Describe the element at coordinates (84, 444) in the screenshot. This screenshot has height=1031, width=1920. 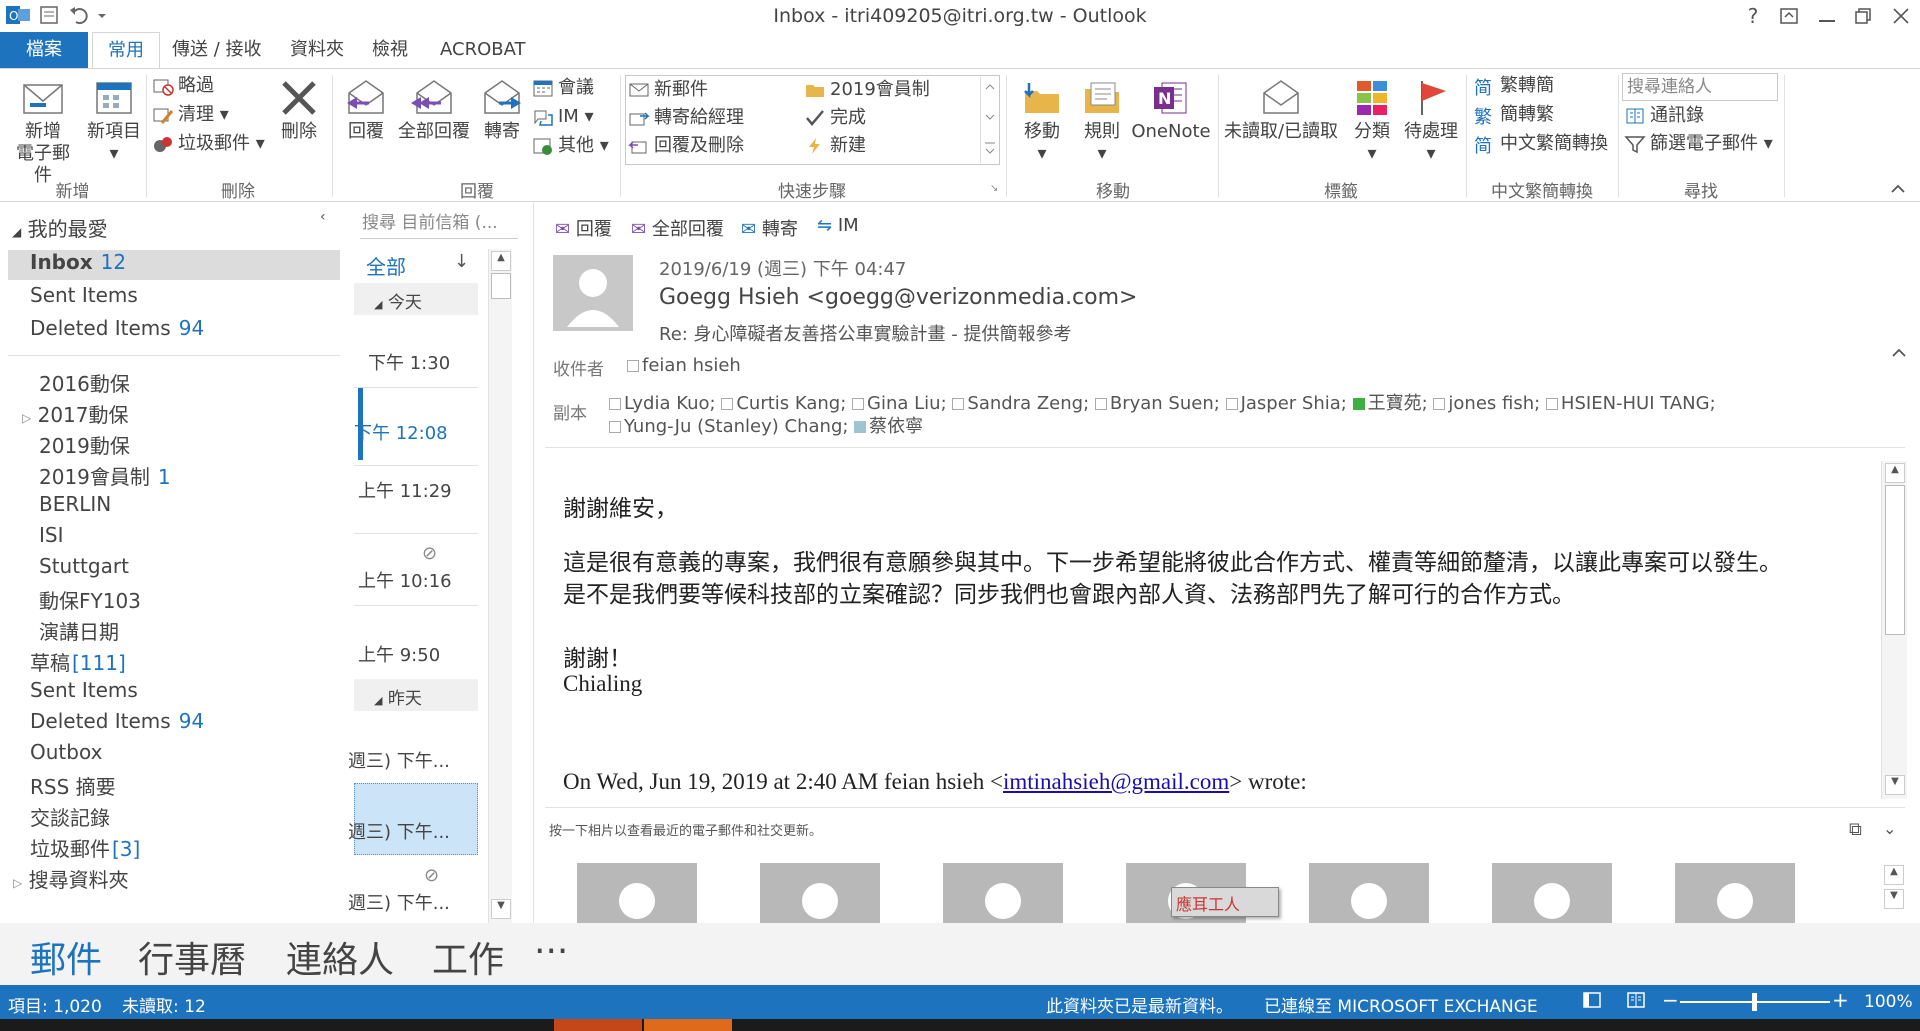
I see `folder-item: 2019動保` at that location.